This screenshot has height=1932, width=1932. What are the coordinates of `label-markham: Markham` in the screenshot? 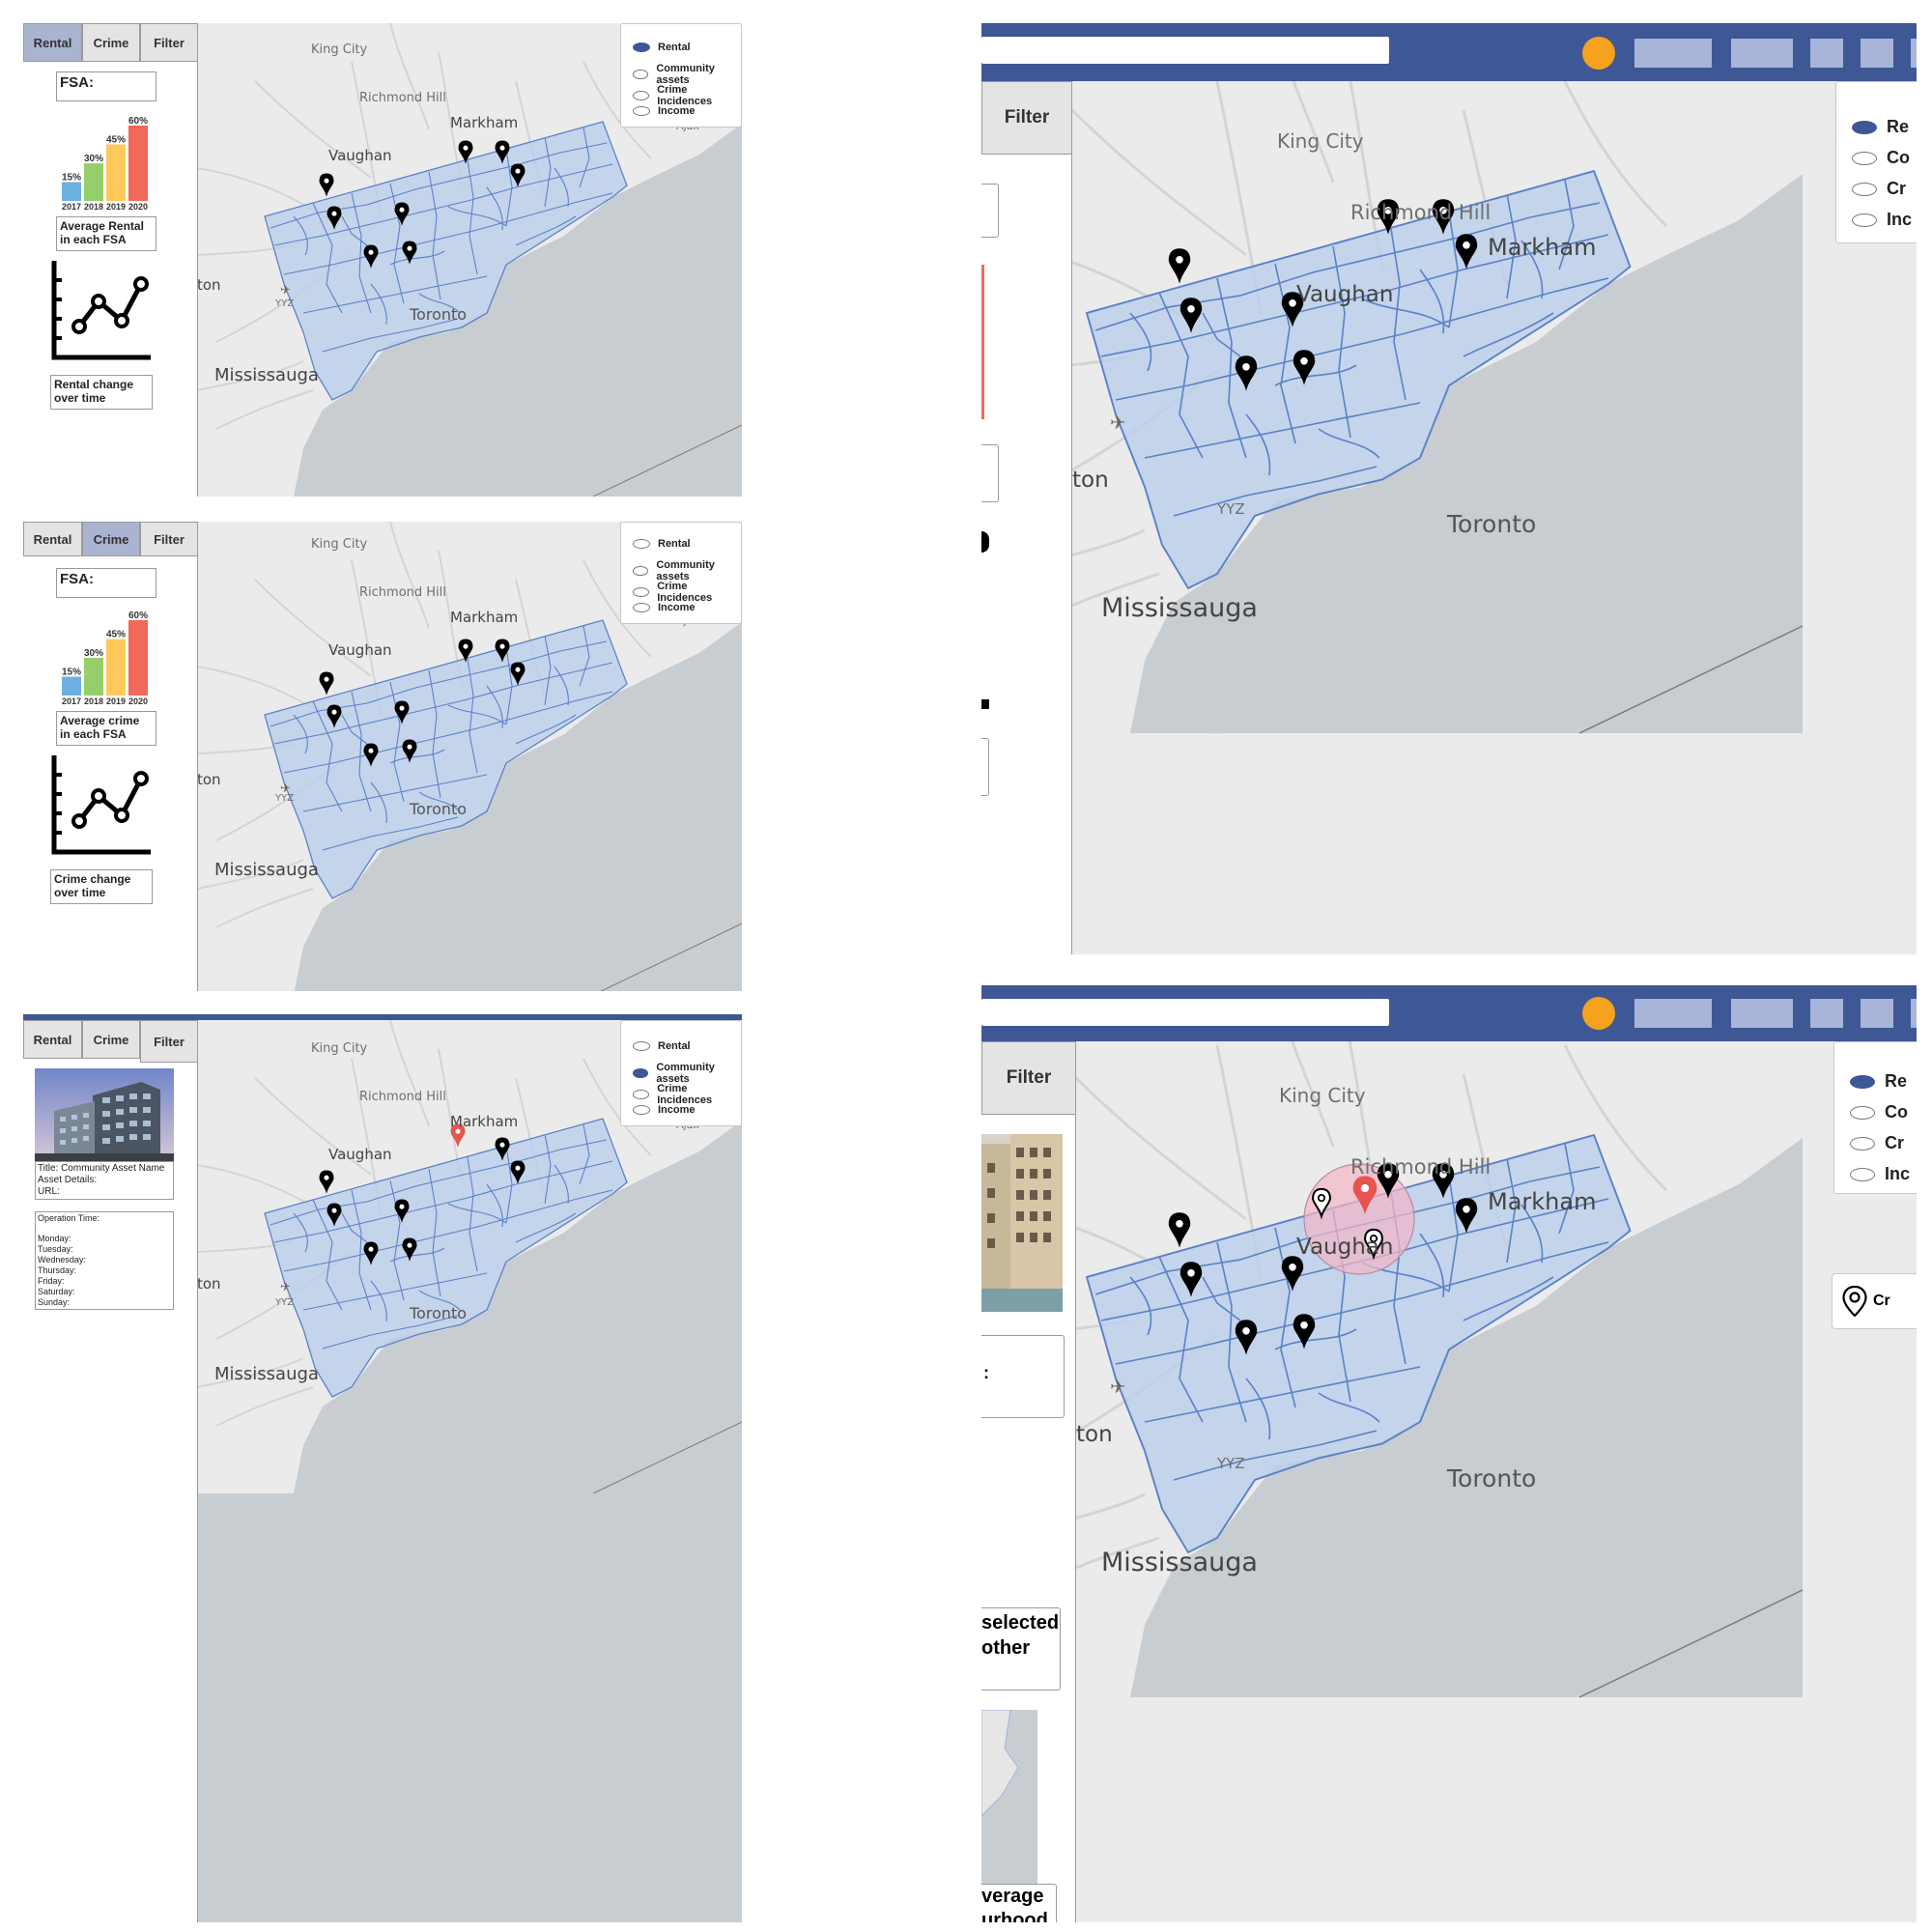 It's located at (484, 1121).